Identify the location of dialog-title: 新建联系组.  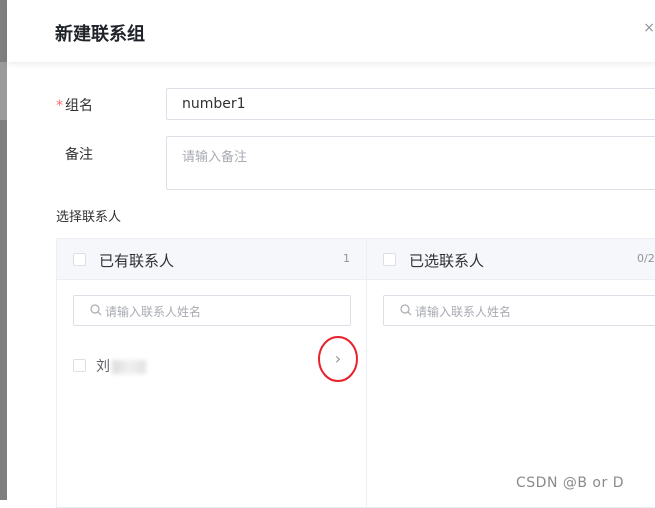
(100, 34).